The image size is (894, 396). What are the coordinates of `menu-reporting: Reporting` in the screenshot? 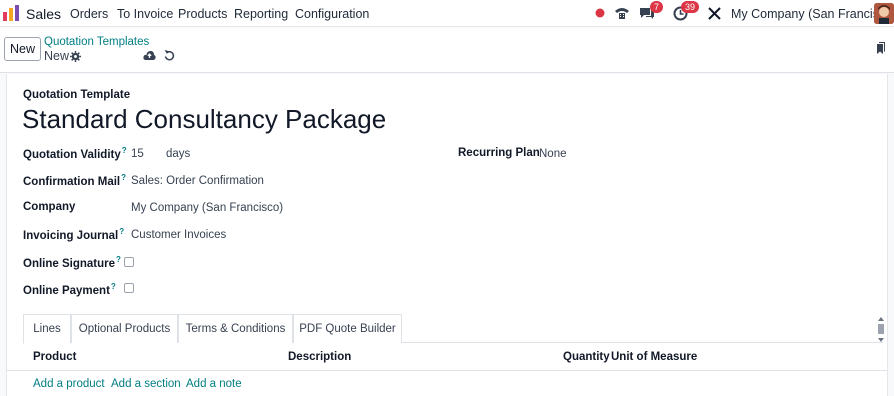 It's located at (261, 14).